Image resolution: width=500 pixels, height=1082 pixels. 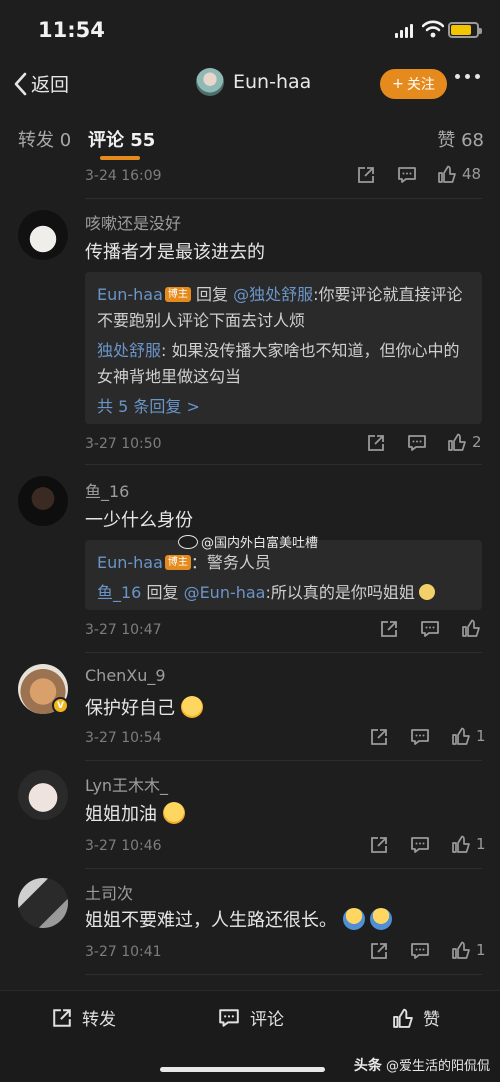 I want to click on plus-icon: +, so click(x=398, y=84).